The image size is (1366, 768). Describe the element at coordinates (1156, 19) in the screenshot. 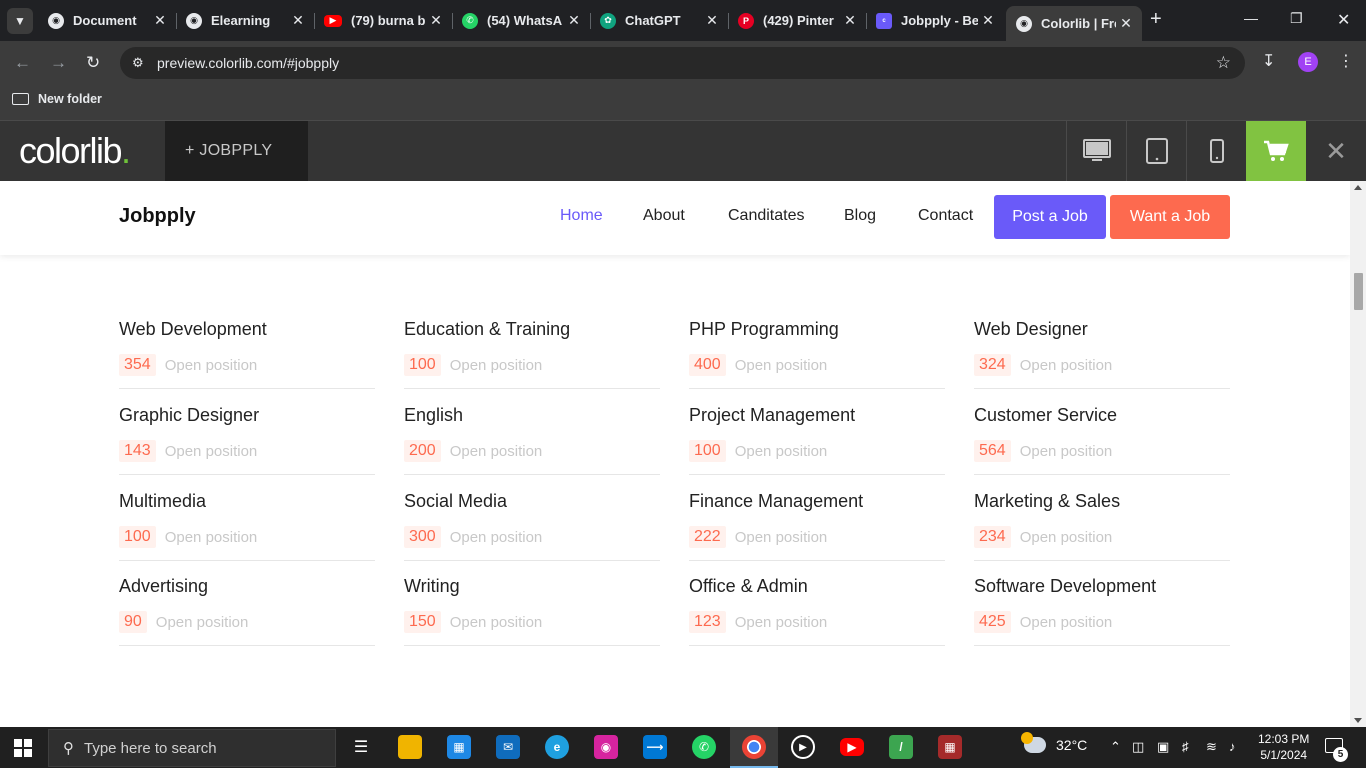

I see `new-tab-button: +` at that location.